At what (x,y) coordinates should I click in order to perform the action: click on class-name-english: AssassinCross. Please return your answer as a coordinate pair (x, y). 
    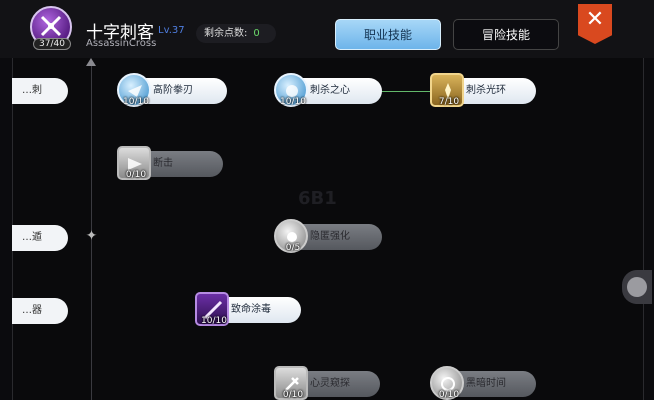
    Looking at the image, I should click on (121, 43).